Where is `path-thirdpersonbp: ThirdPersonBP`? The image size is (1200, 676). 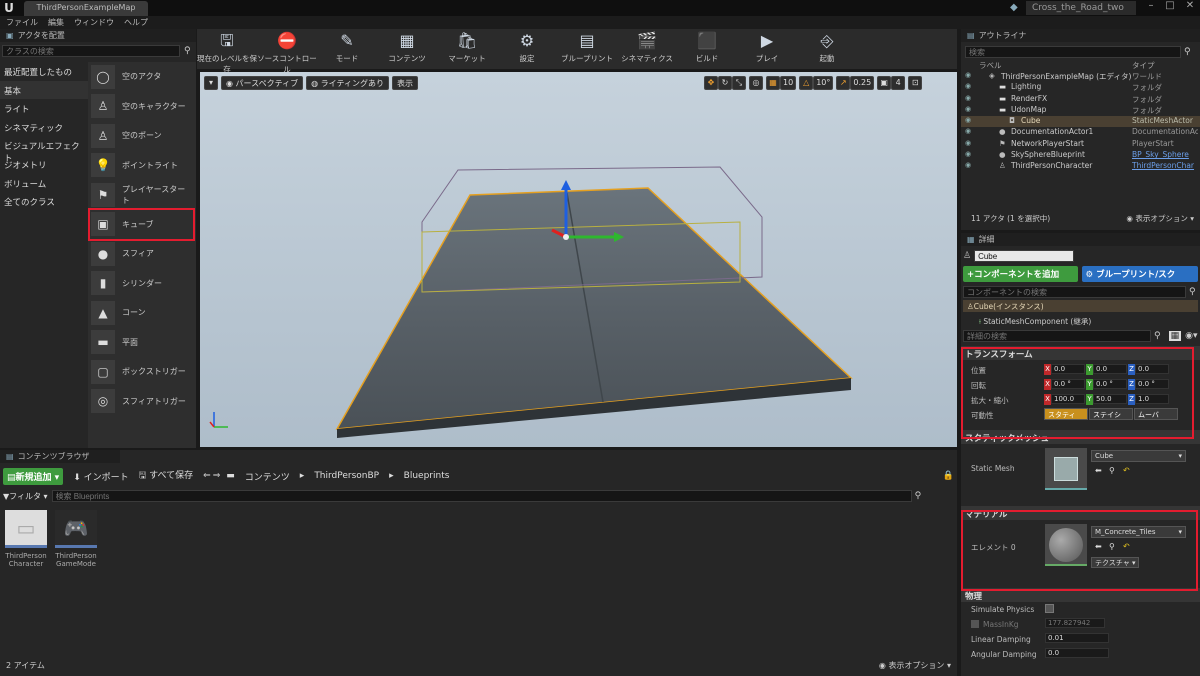 path-thirdpersonbp: ThirdPersonBP is located at coordinates (346, 476).